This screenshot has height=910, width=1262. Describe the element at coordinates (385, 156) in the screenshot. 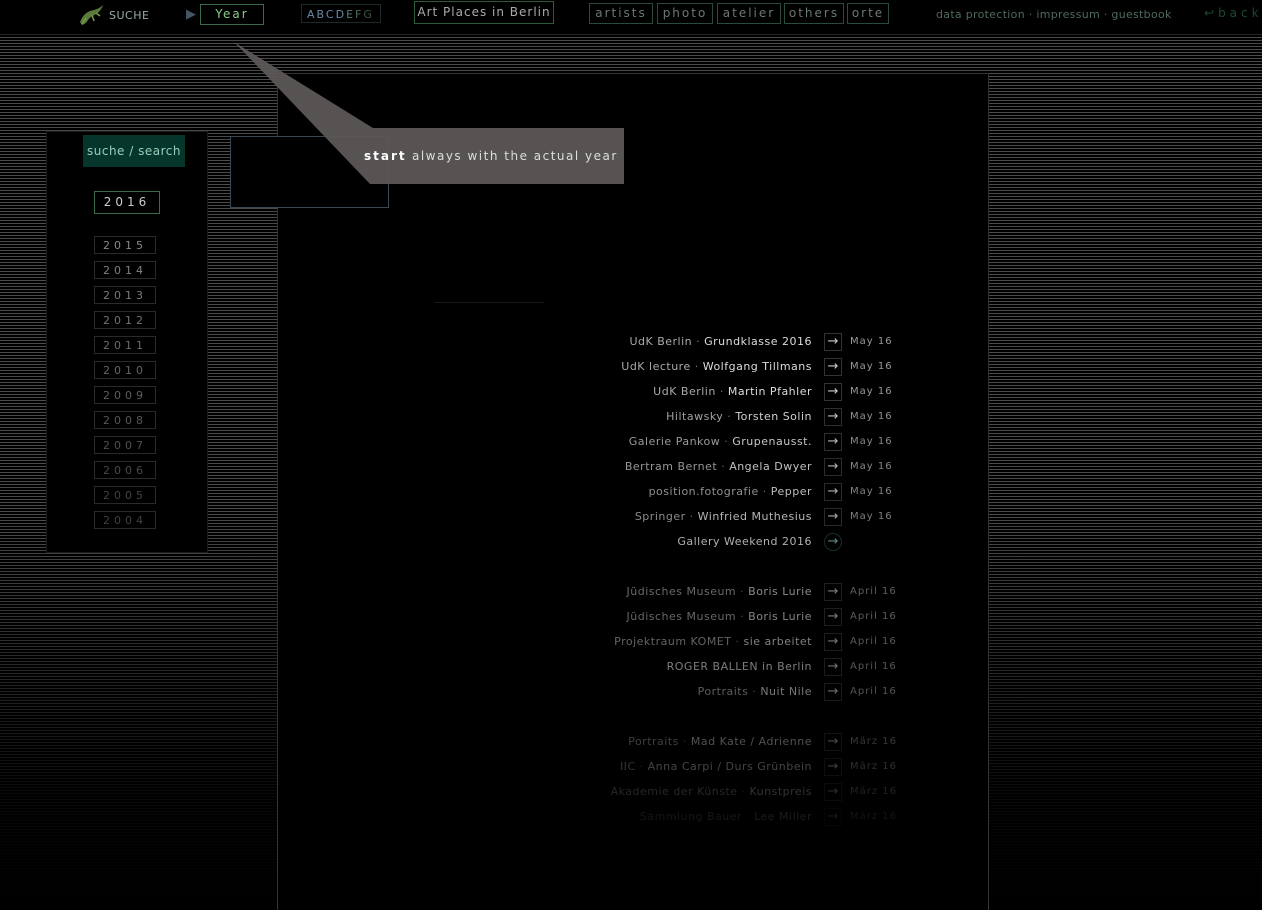

I see `callout-bold: start` at that location.